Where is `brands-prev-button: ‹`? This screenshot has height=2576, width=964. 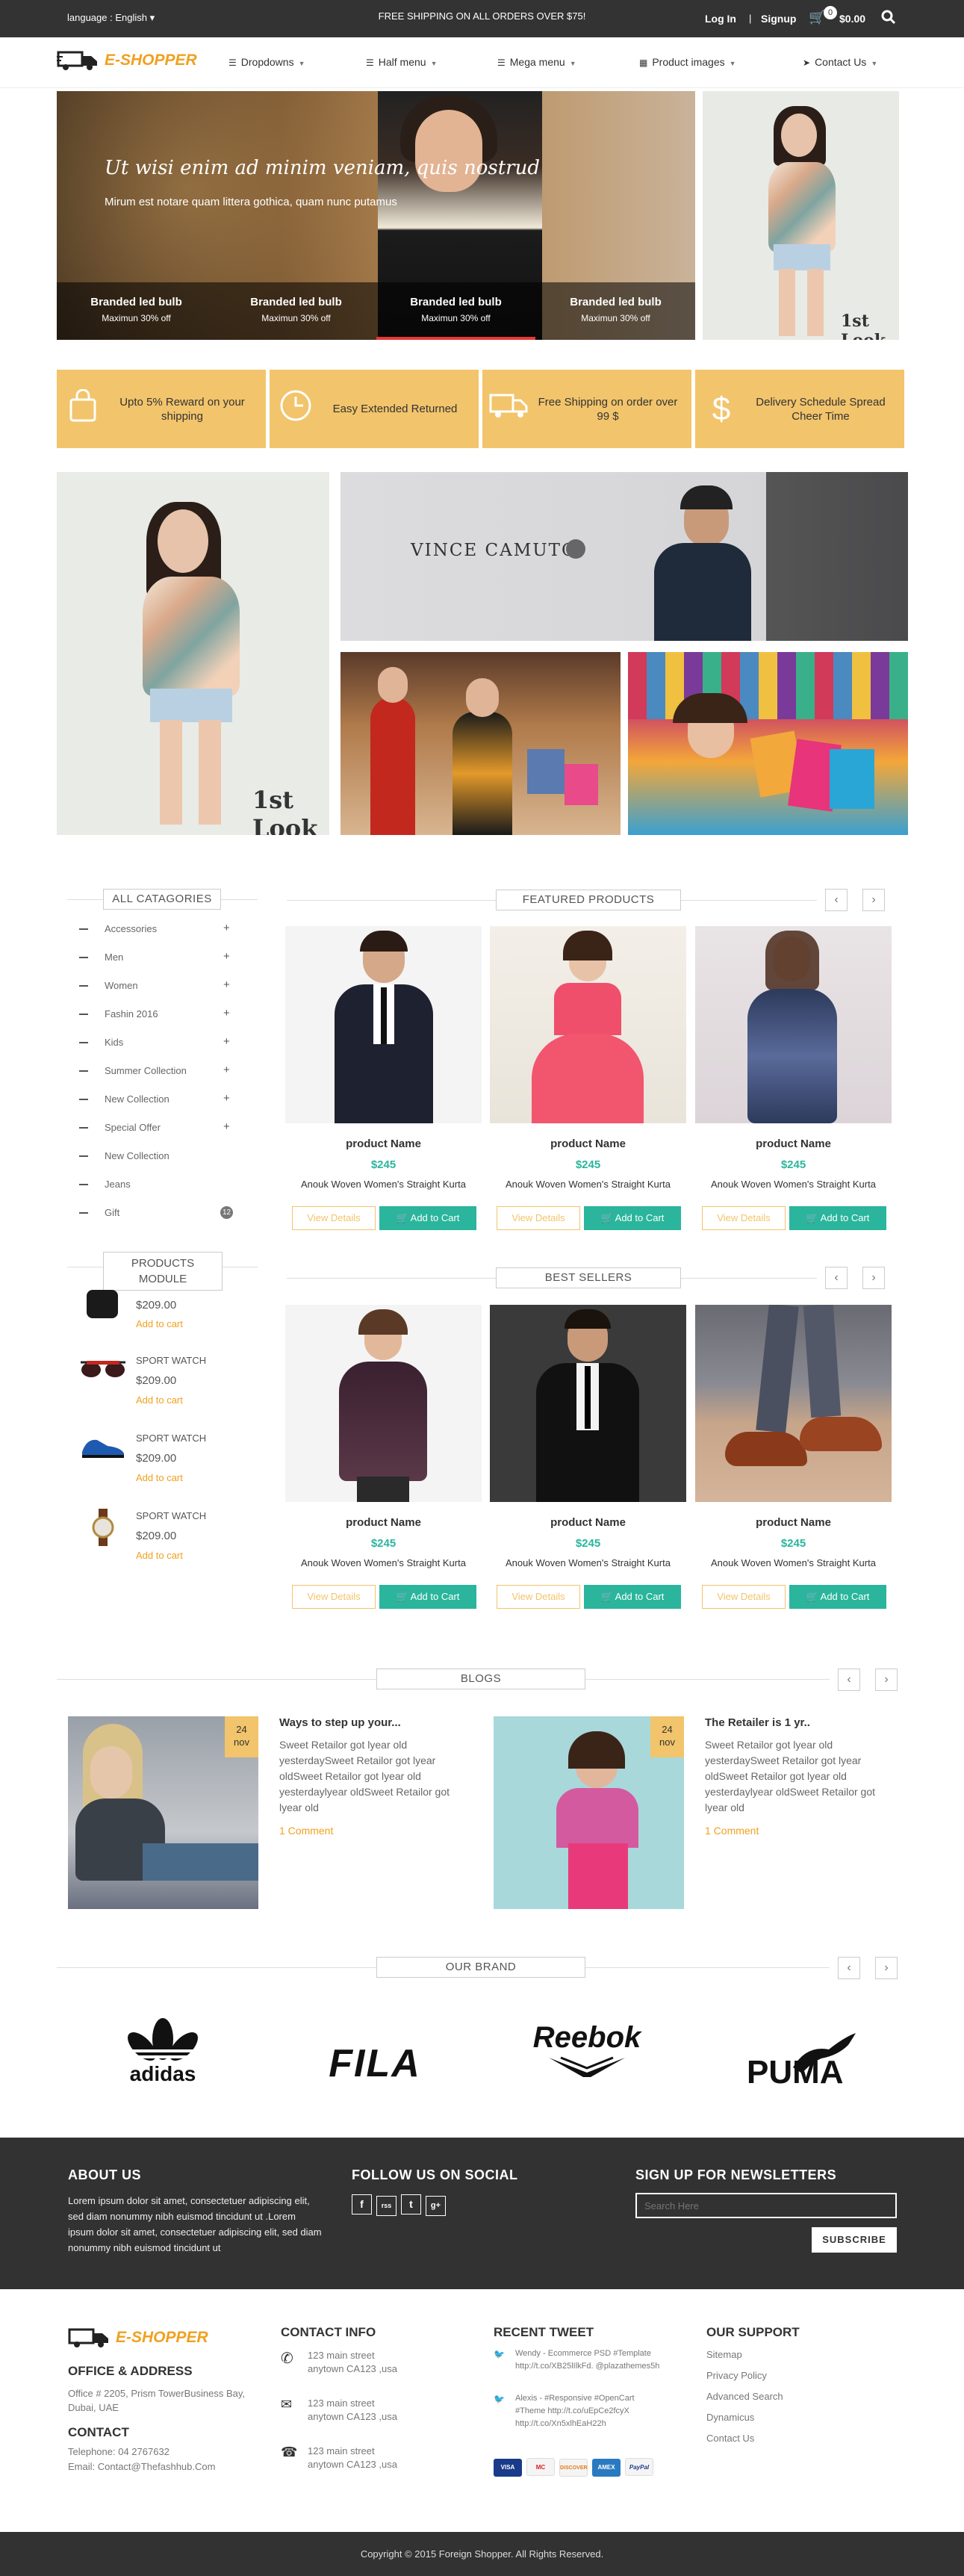
brands-prev-button: ‹ is located at coordinates (849, 1968).